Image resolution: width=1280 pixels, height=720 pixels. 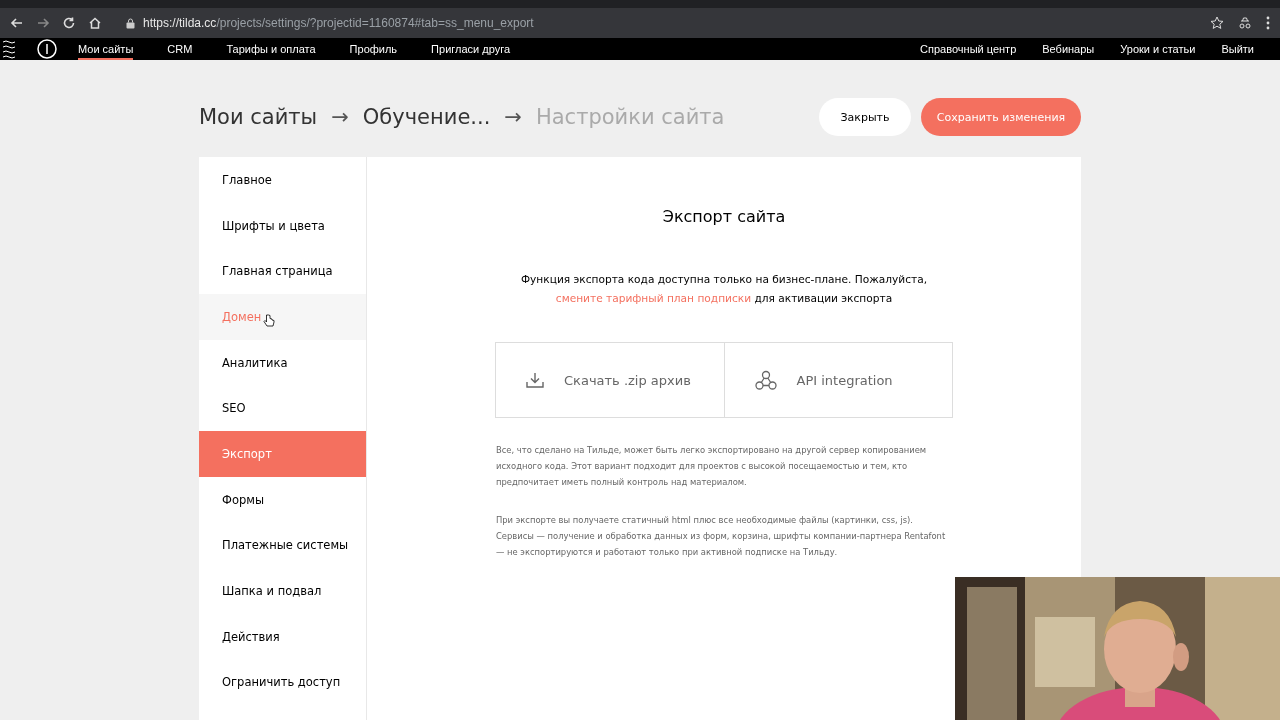 I want to click on nav-link: Пригласи друга, so click(x=471, y=49).